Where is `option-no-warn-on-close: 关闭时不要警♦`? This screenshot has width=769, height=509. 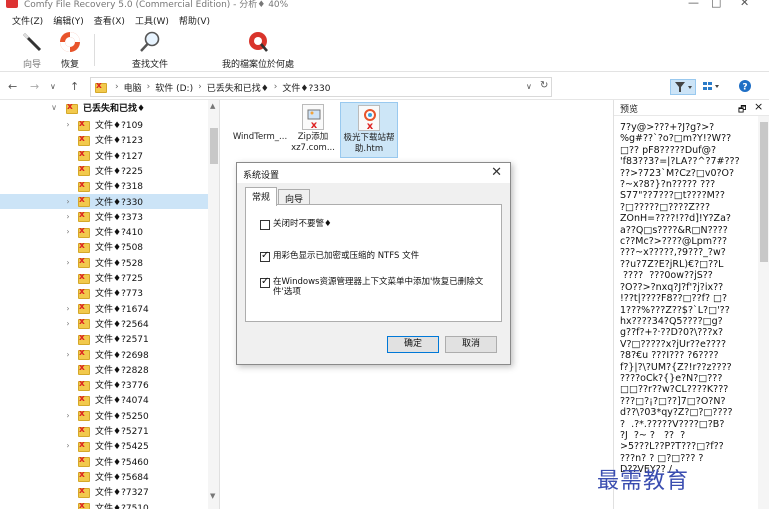 option-no-warn-on-close: 关闭时不要警♦ is located at coordinates (296, 224).